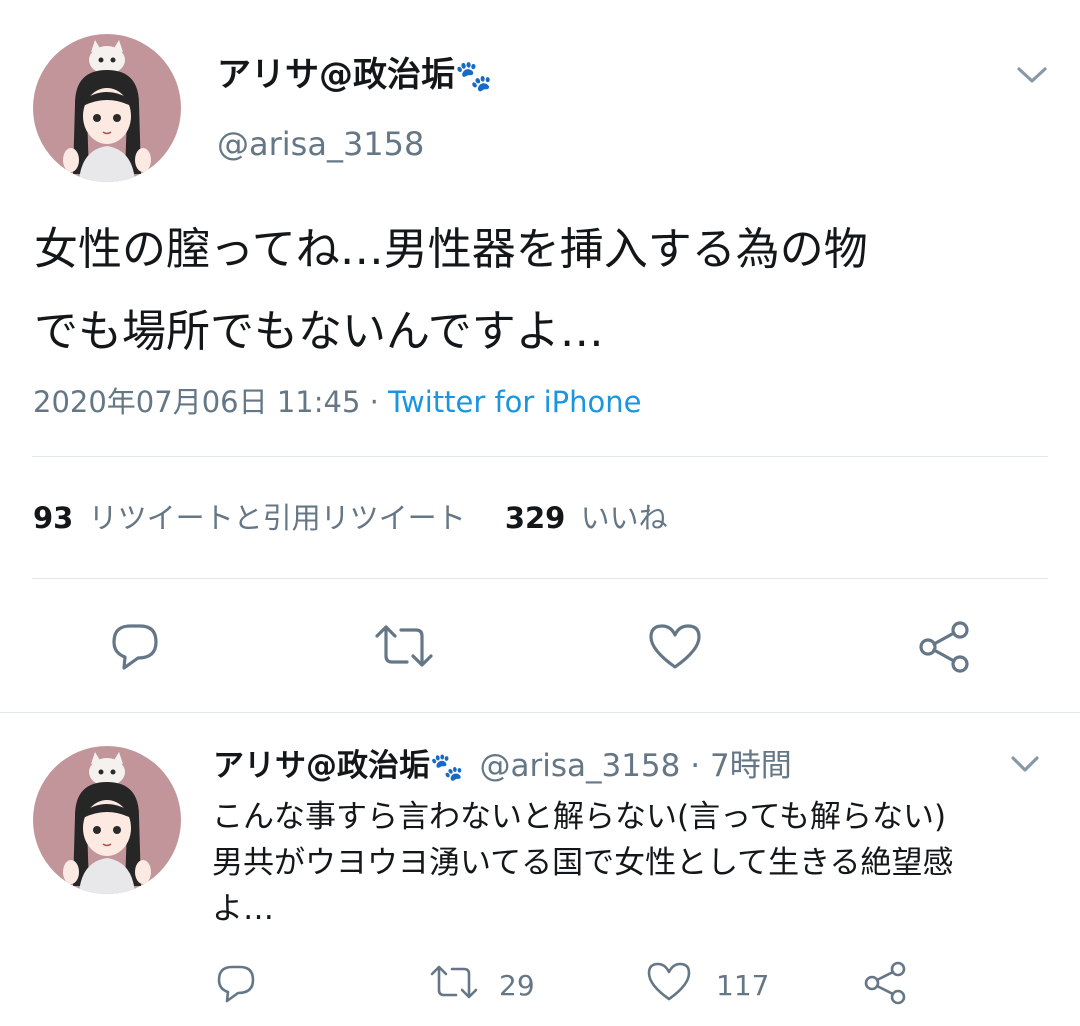 This screenshot has width=1080, height=1026. I want to click on tweet-text-line: 男共がウヨウヨ湧いてる国で女性として生きる絶望感, so click(583, 863).